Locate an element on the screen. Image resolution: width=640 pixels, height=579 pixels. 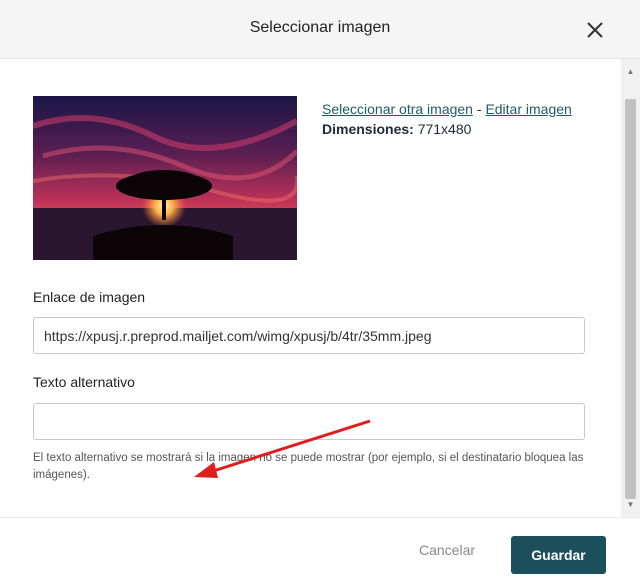
alt-text-label: Texto alternativo is located at coordinates (84, 382).